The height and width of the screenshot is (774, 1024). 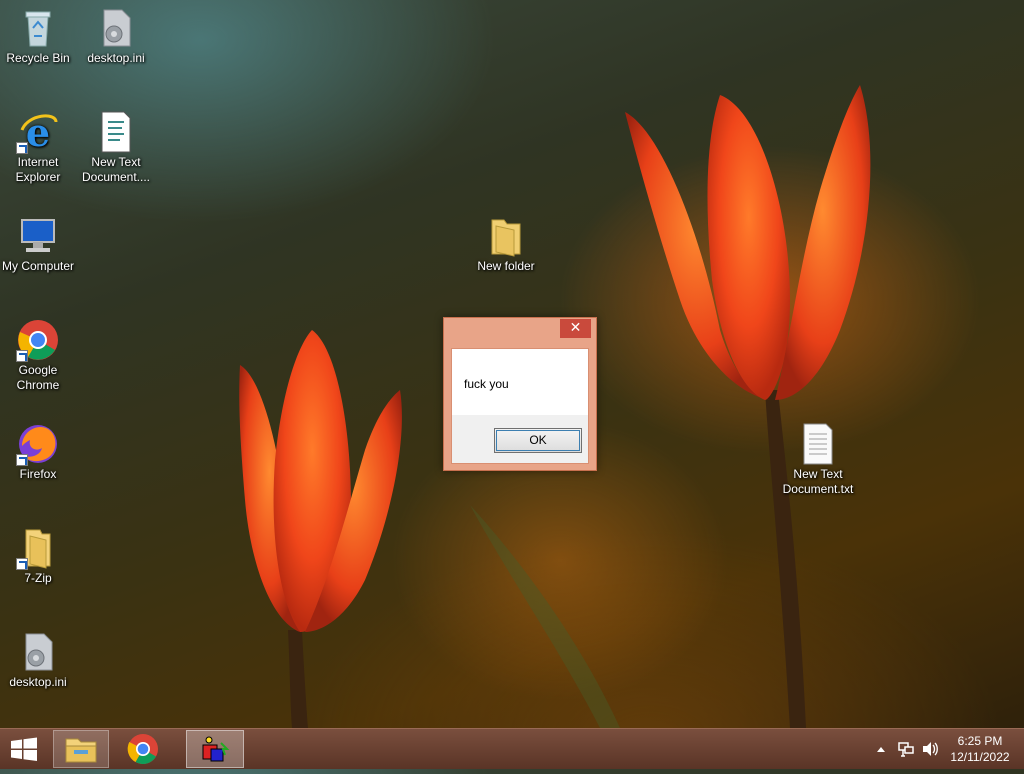 I want to click on volume-tray-button, so click(x=930, y=749).